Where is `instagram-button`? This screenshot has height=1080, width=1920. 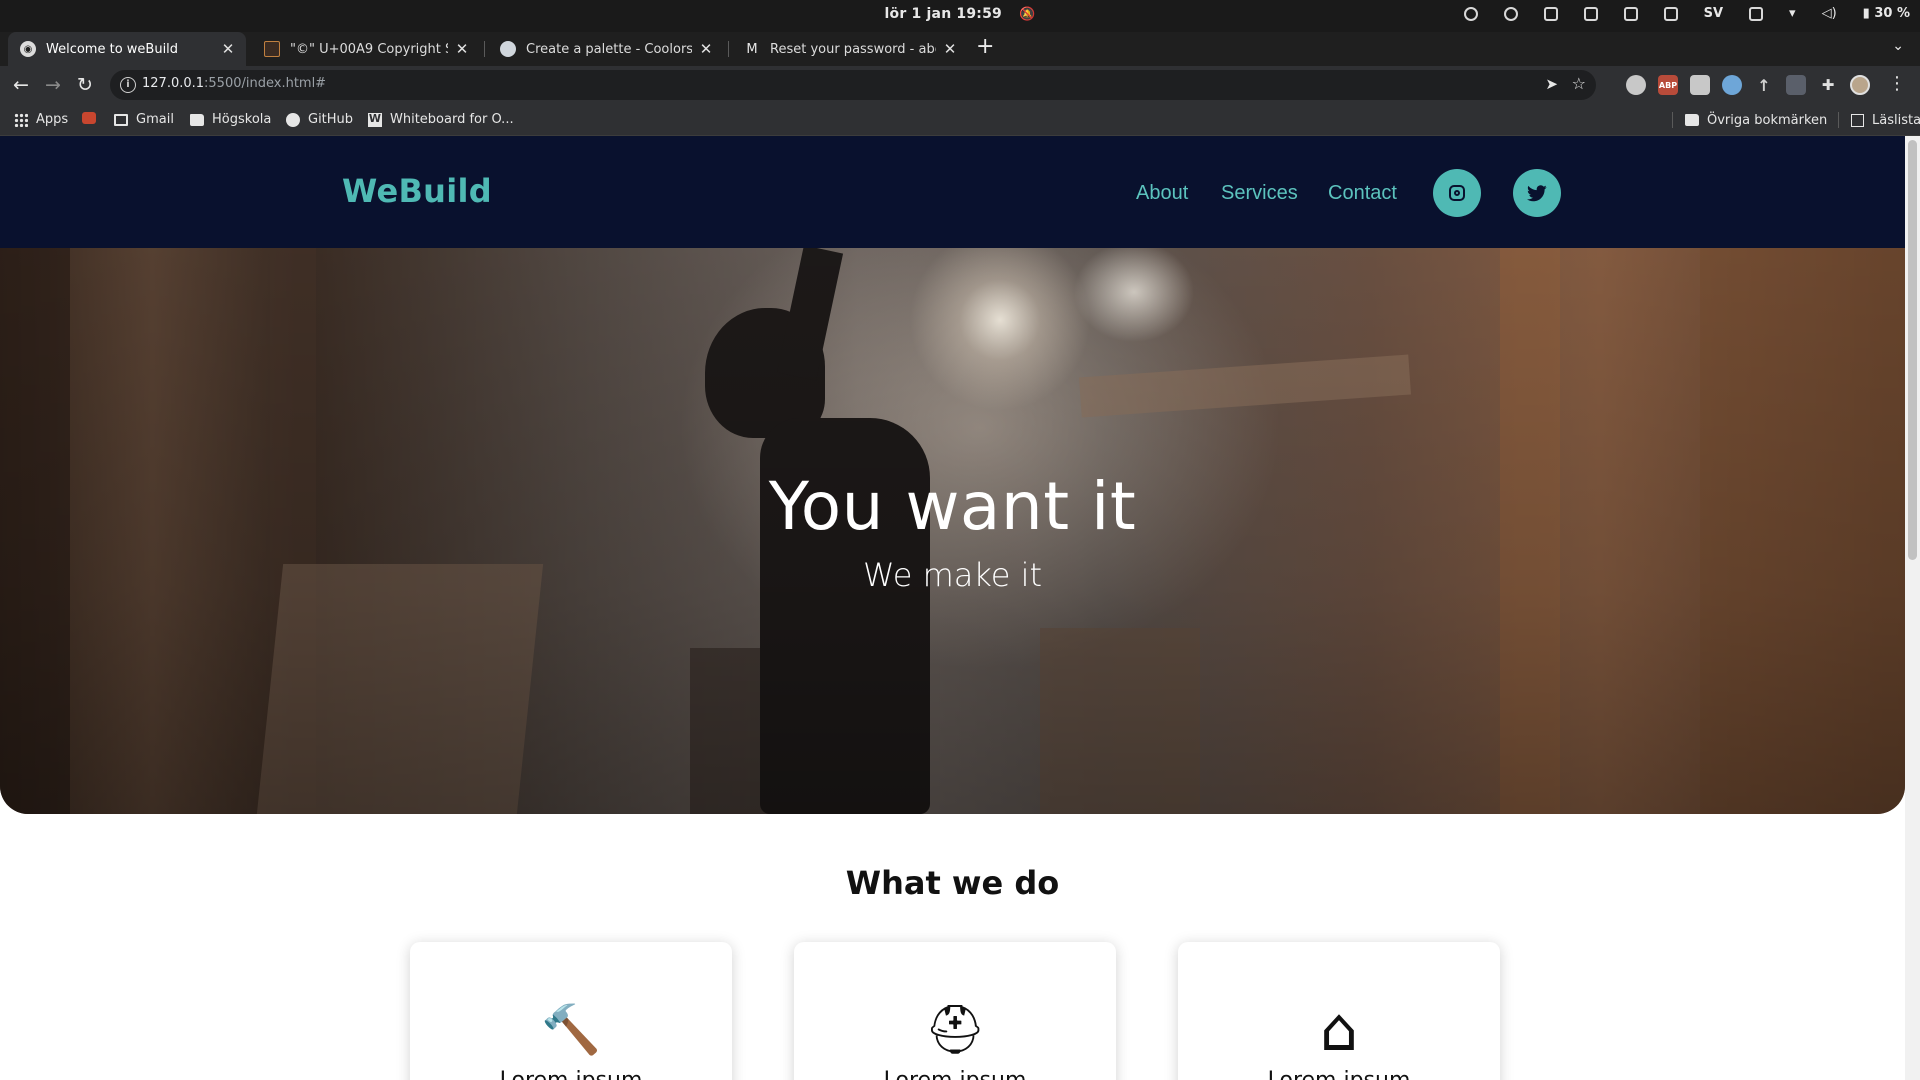
instagram-button is located at coordinates (1457, 193).